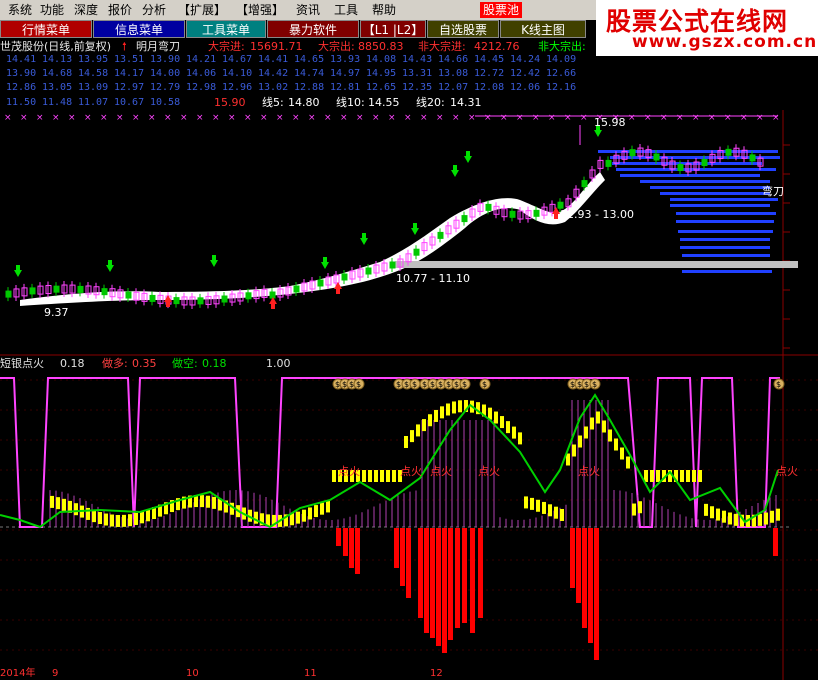 This screenshot has width=818, height=680. What do you see at coordinates (436, 673) in the screenshot?
I see `x-axis-dec: 12` at bounding box center [436, 673].